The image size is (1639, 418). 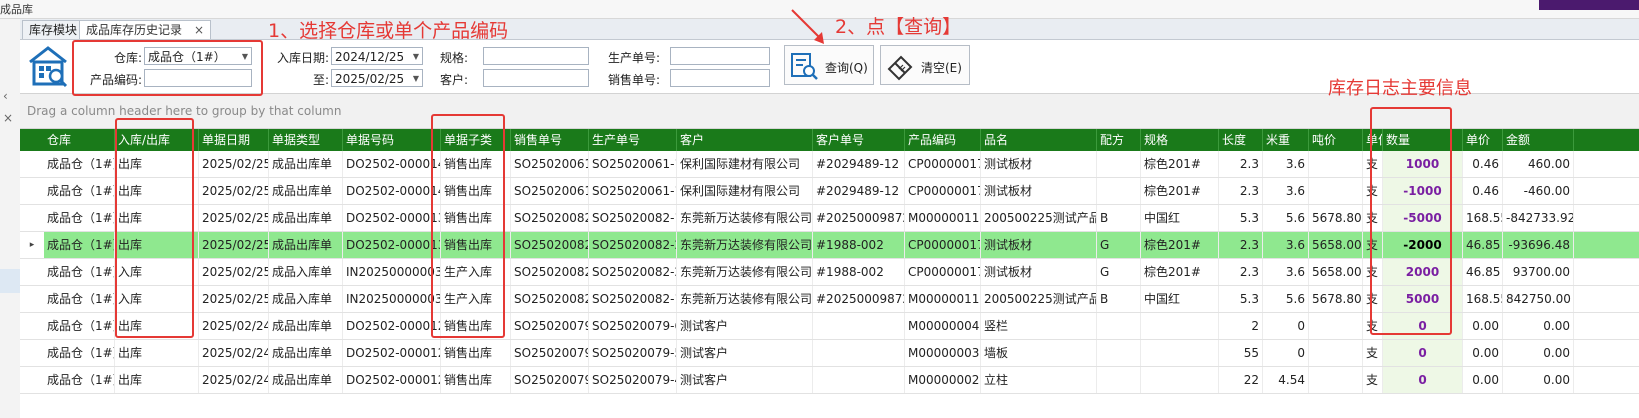 What do you see at coordinates (1483, 299) in the screenshot?
I see `cell-unit-price: 168.55` at bounding box center [1483, 299].